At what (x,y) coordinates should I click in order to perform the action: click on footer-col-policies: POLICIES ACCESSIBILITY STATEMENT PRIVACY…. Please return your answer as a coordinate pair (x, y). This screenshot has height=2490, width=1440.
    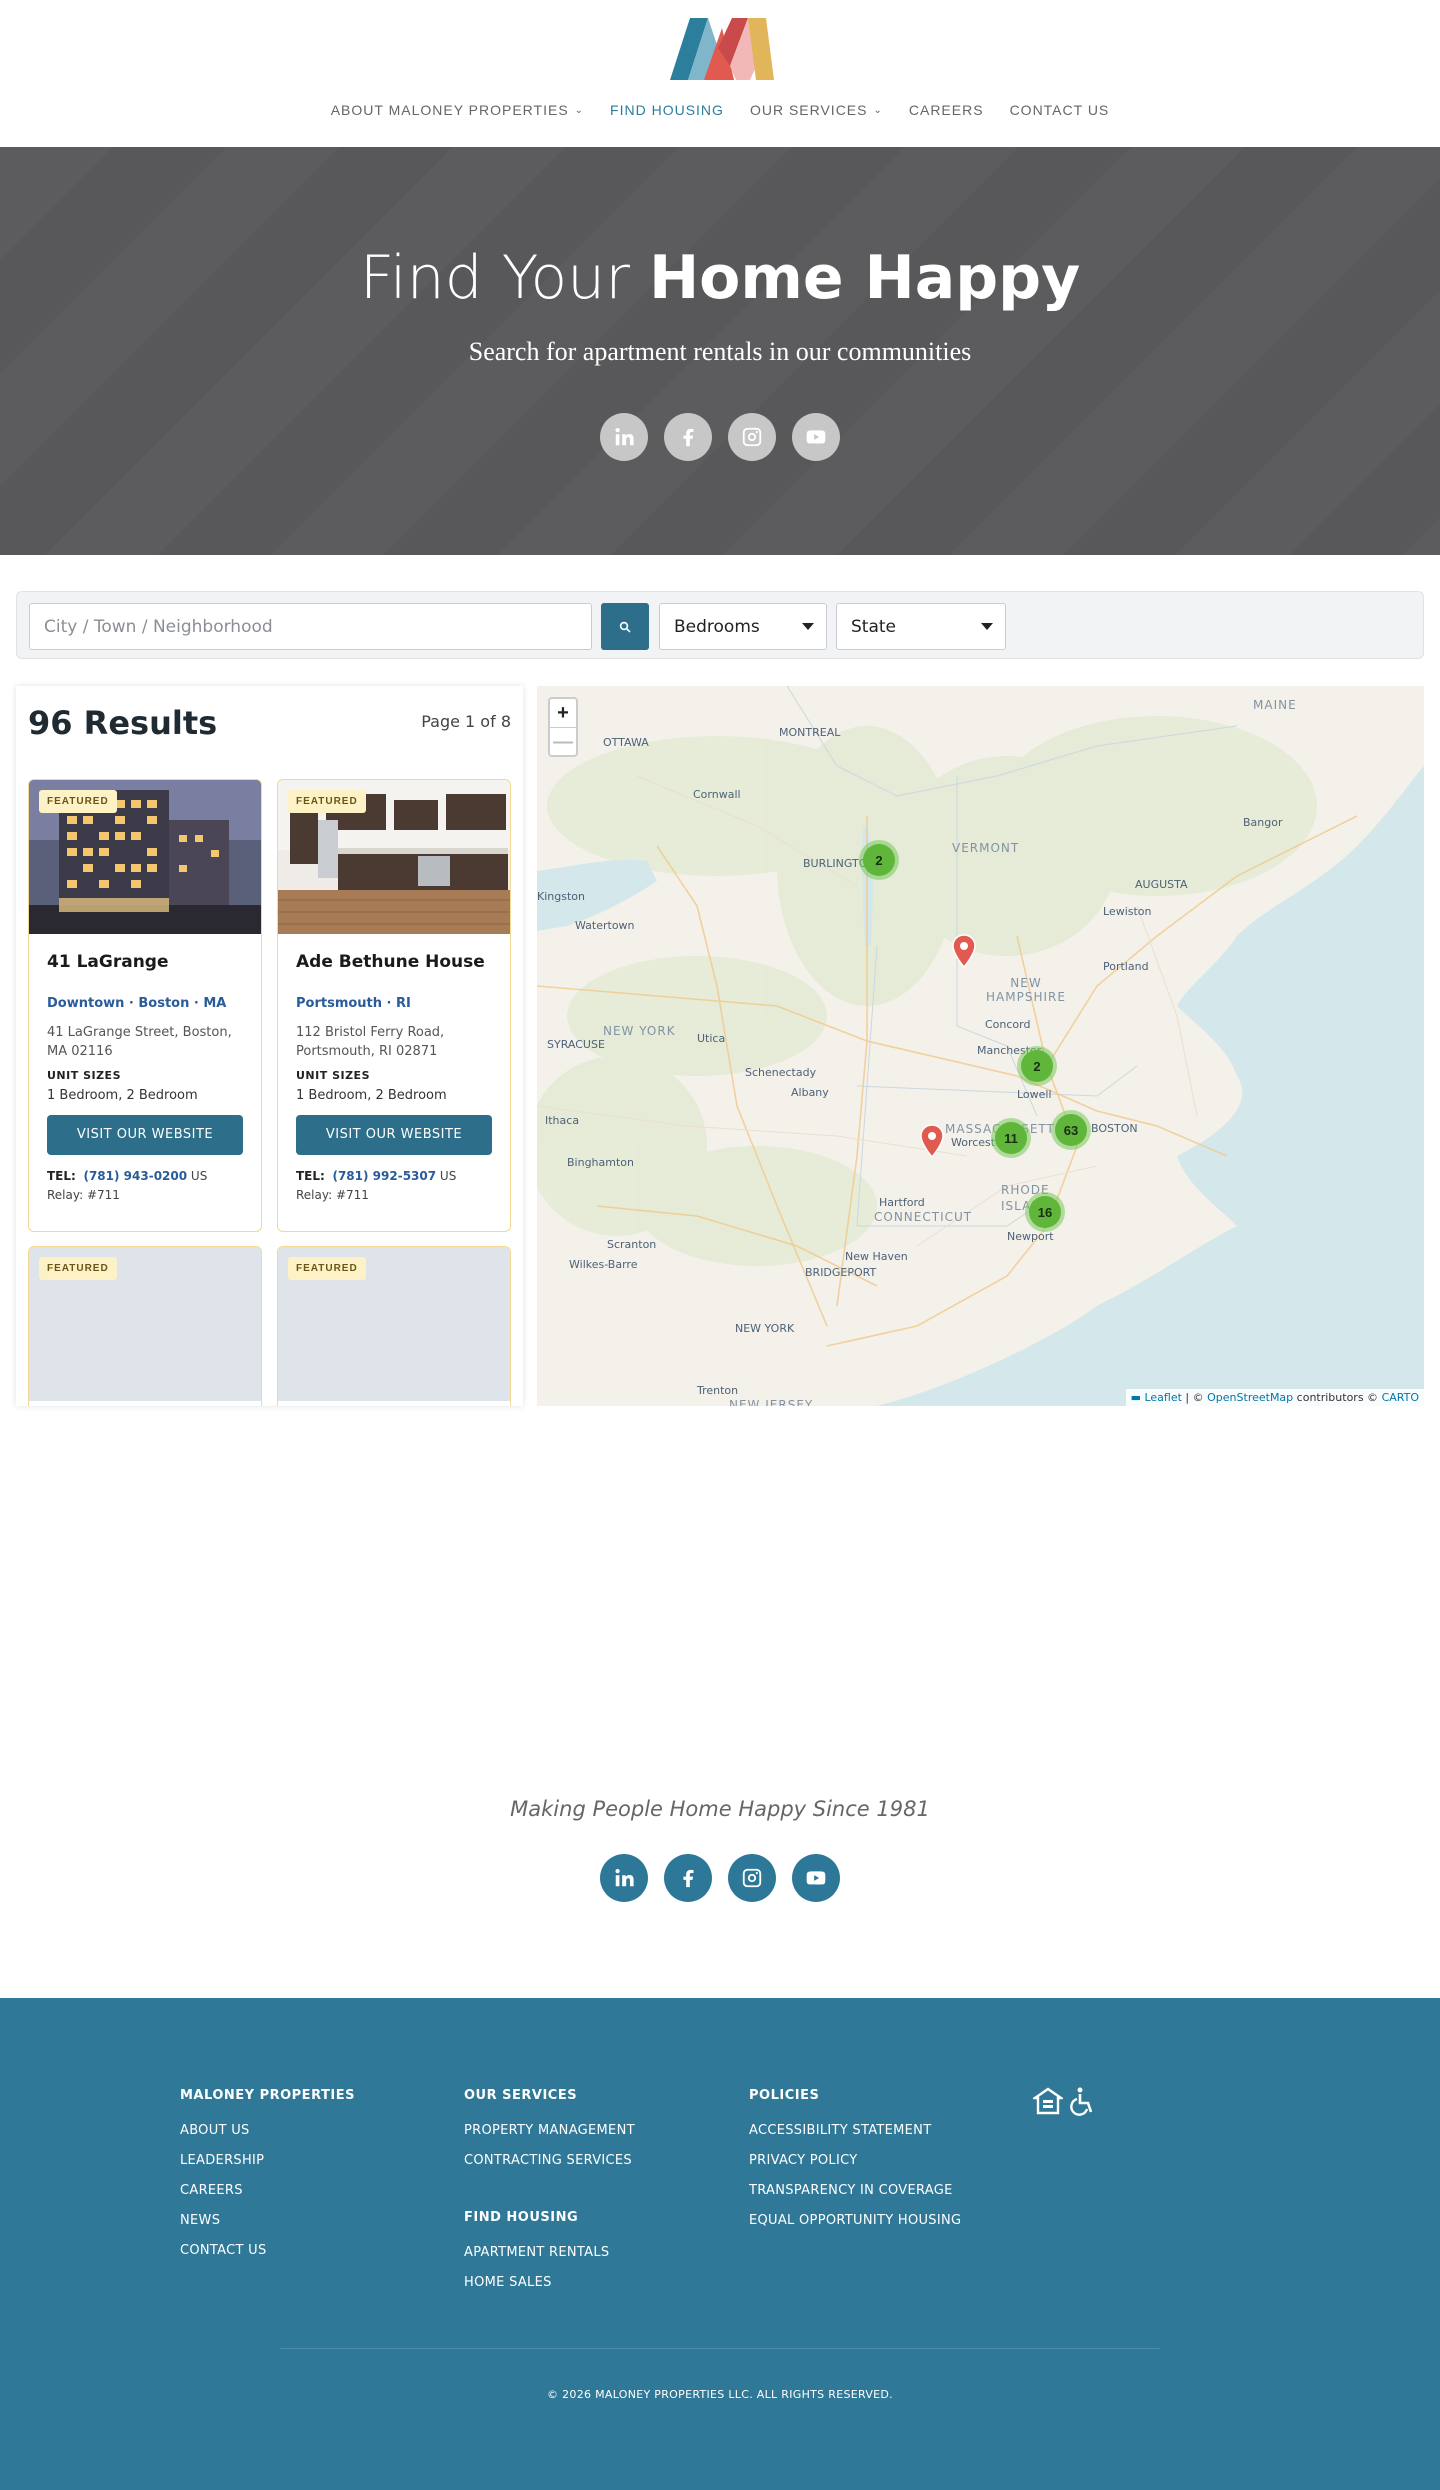
    Looking at the image, I should click on (855, 2165).